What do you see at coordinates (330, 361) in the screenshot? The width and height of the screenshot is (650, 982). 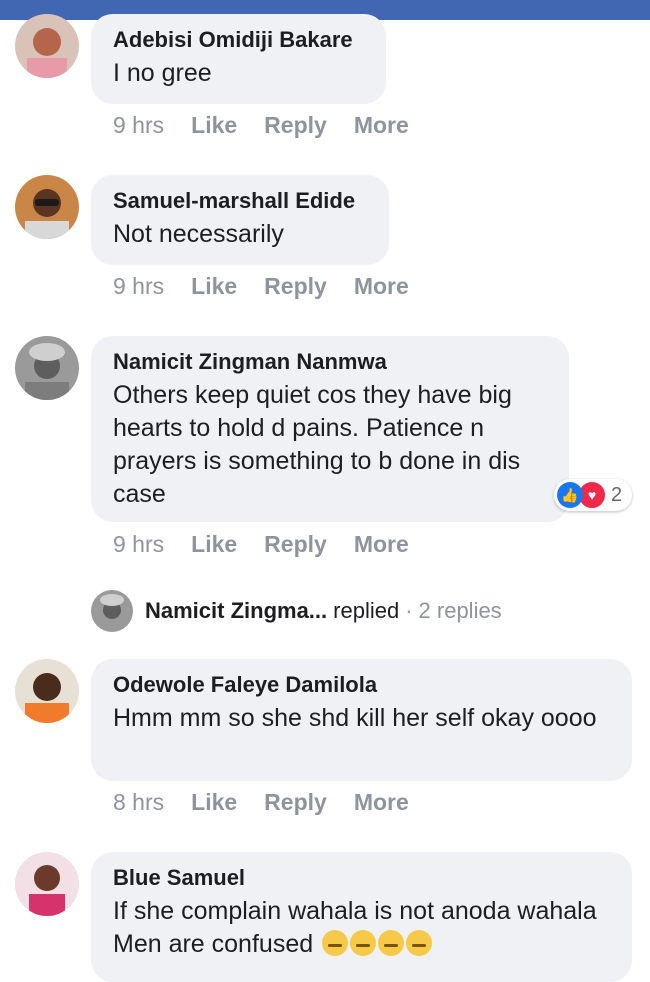 I see `commenter-name: Namicit Zingman Nanmwa` at bounding box center [330, 361].